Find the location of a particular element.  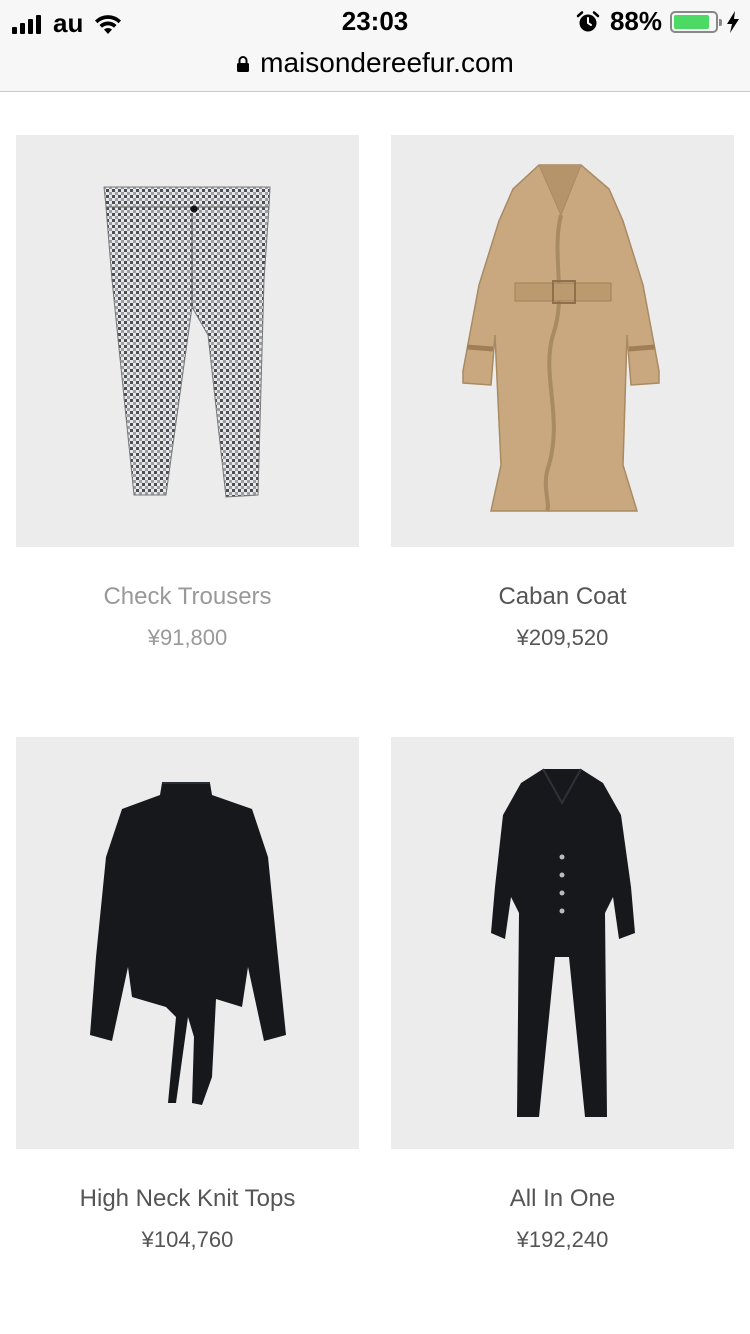

high-neck-knit-image is located at coordinates (188, 943).